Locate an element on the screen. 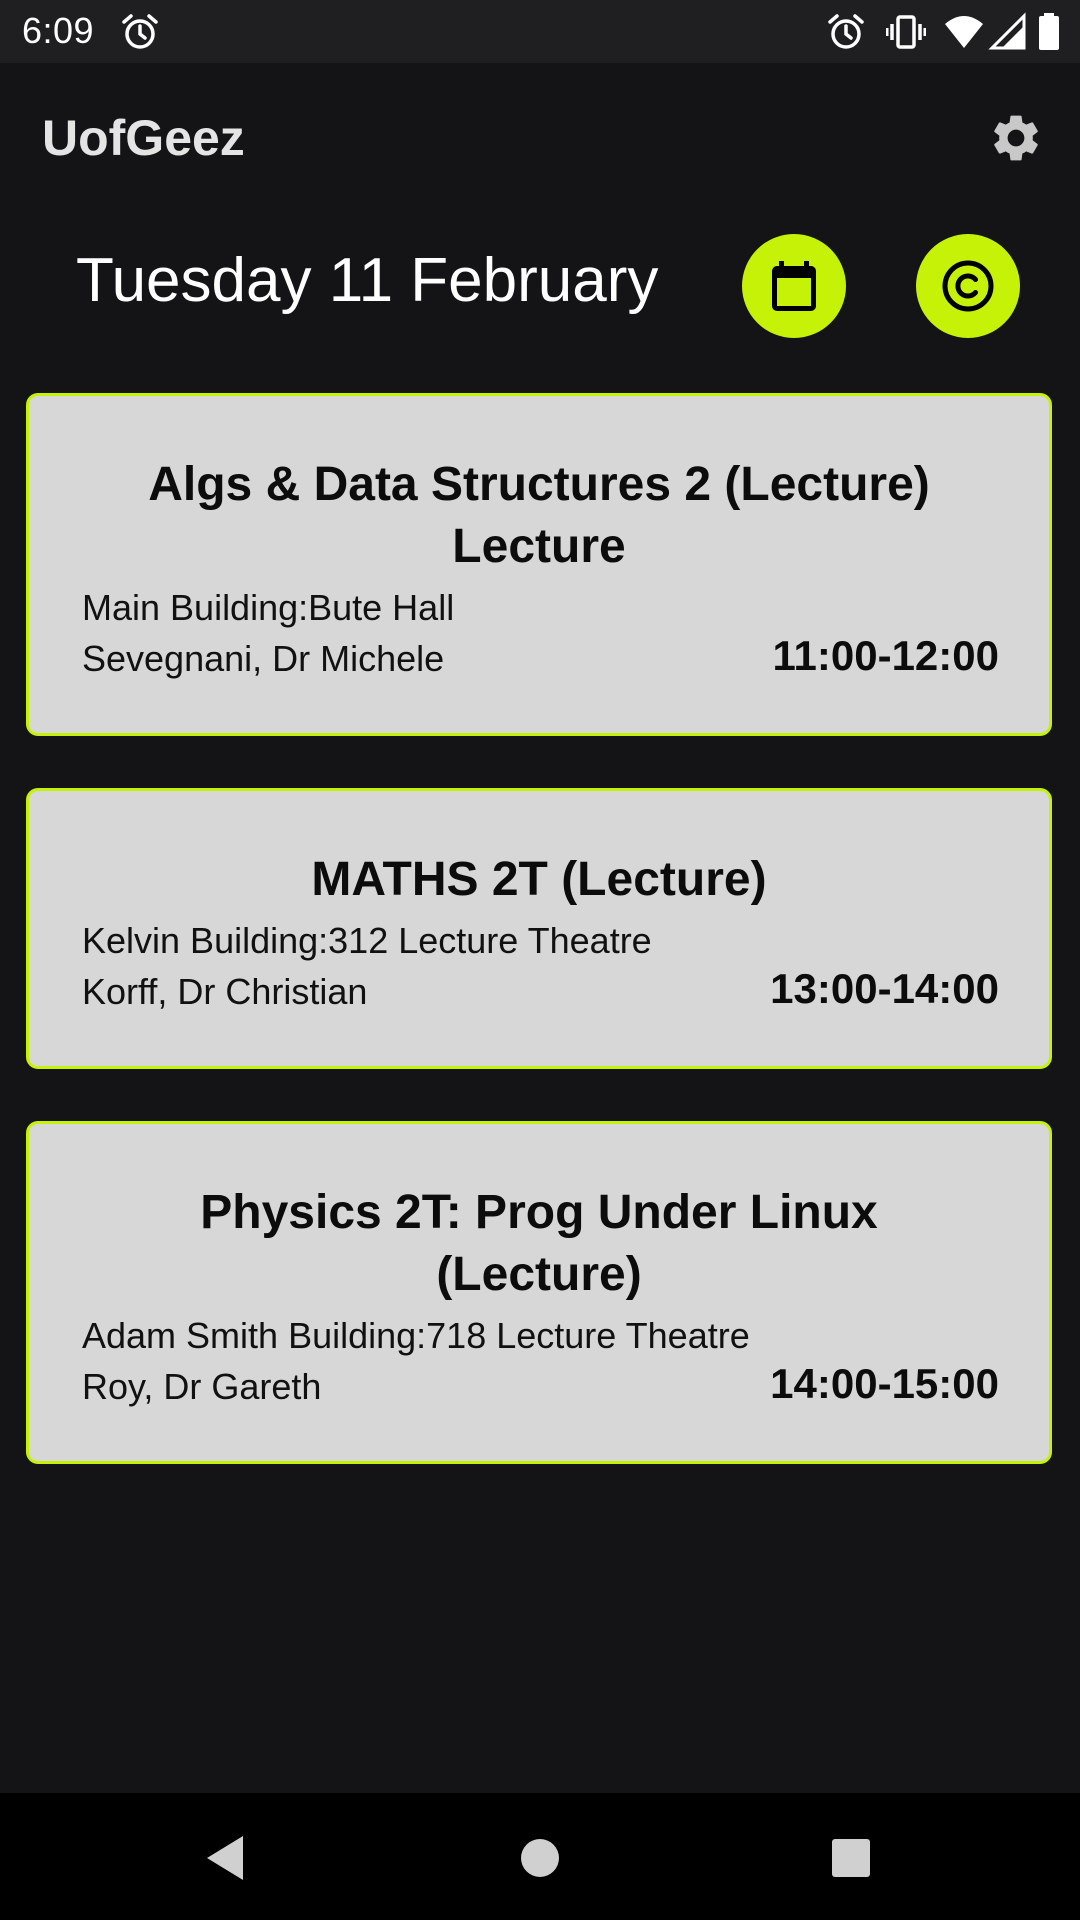 The image size is (1080, 1920). settings-button is located at coordinates (1016, 138).